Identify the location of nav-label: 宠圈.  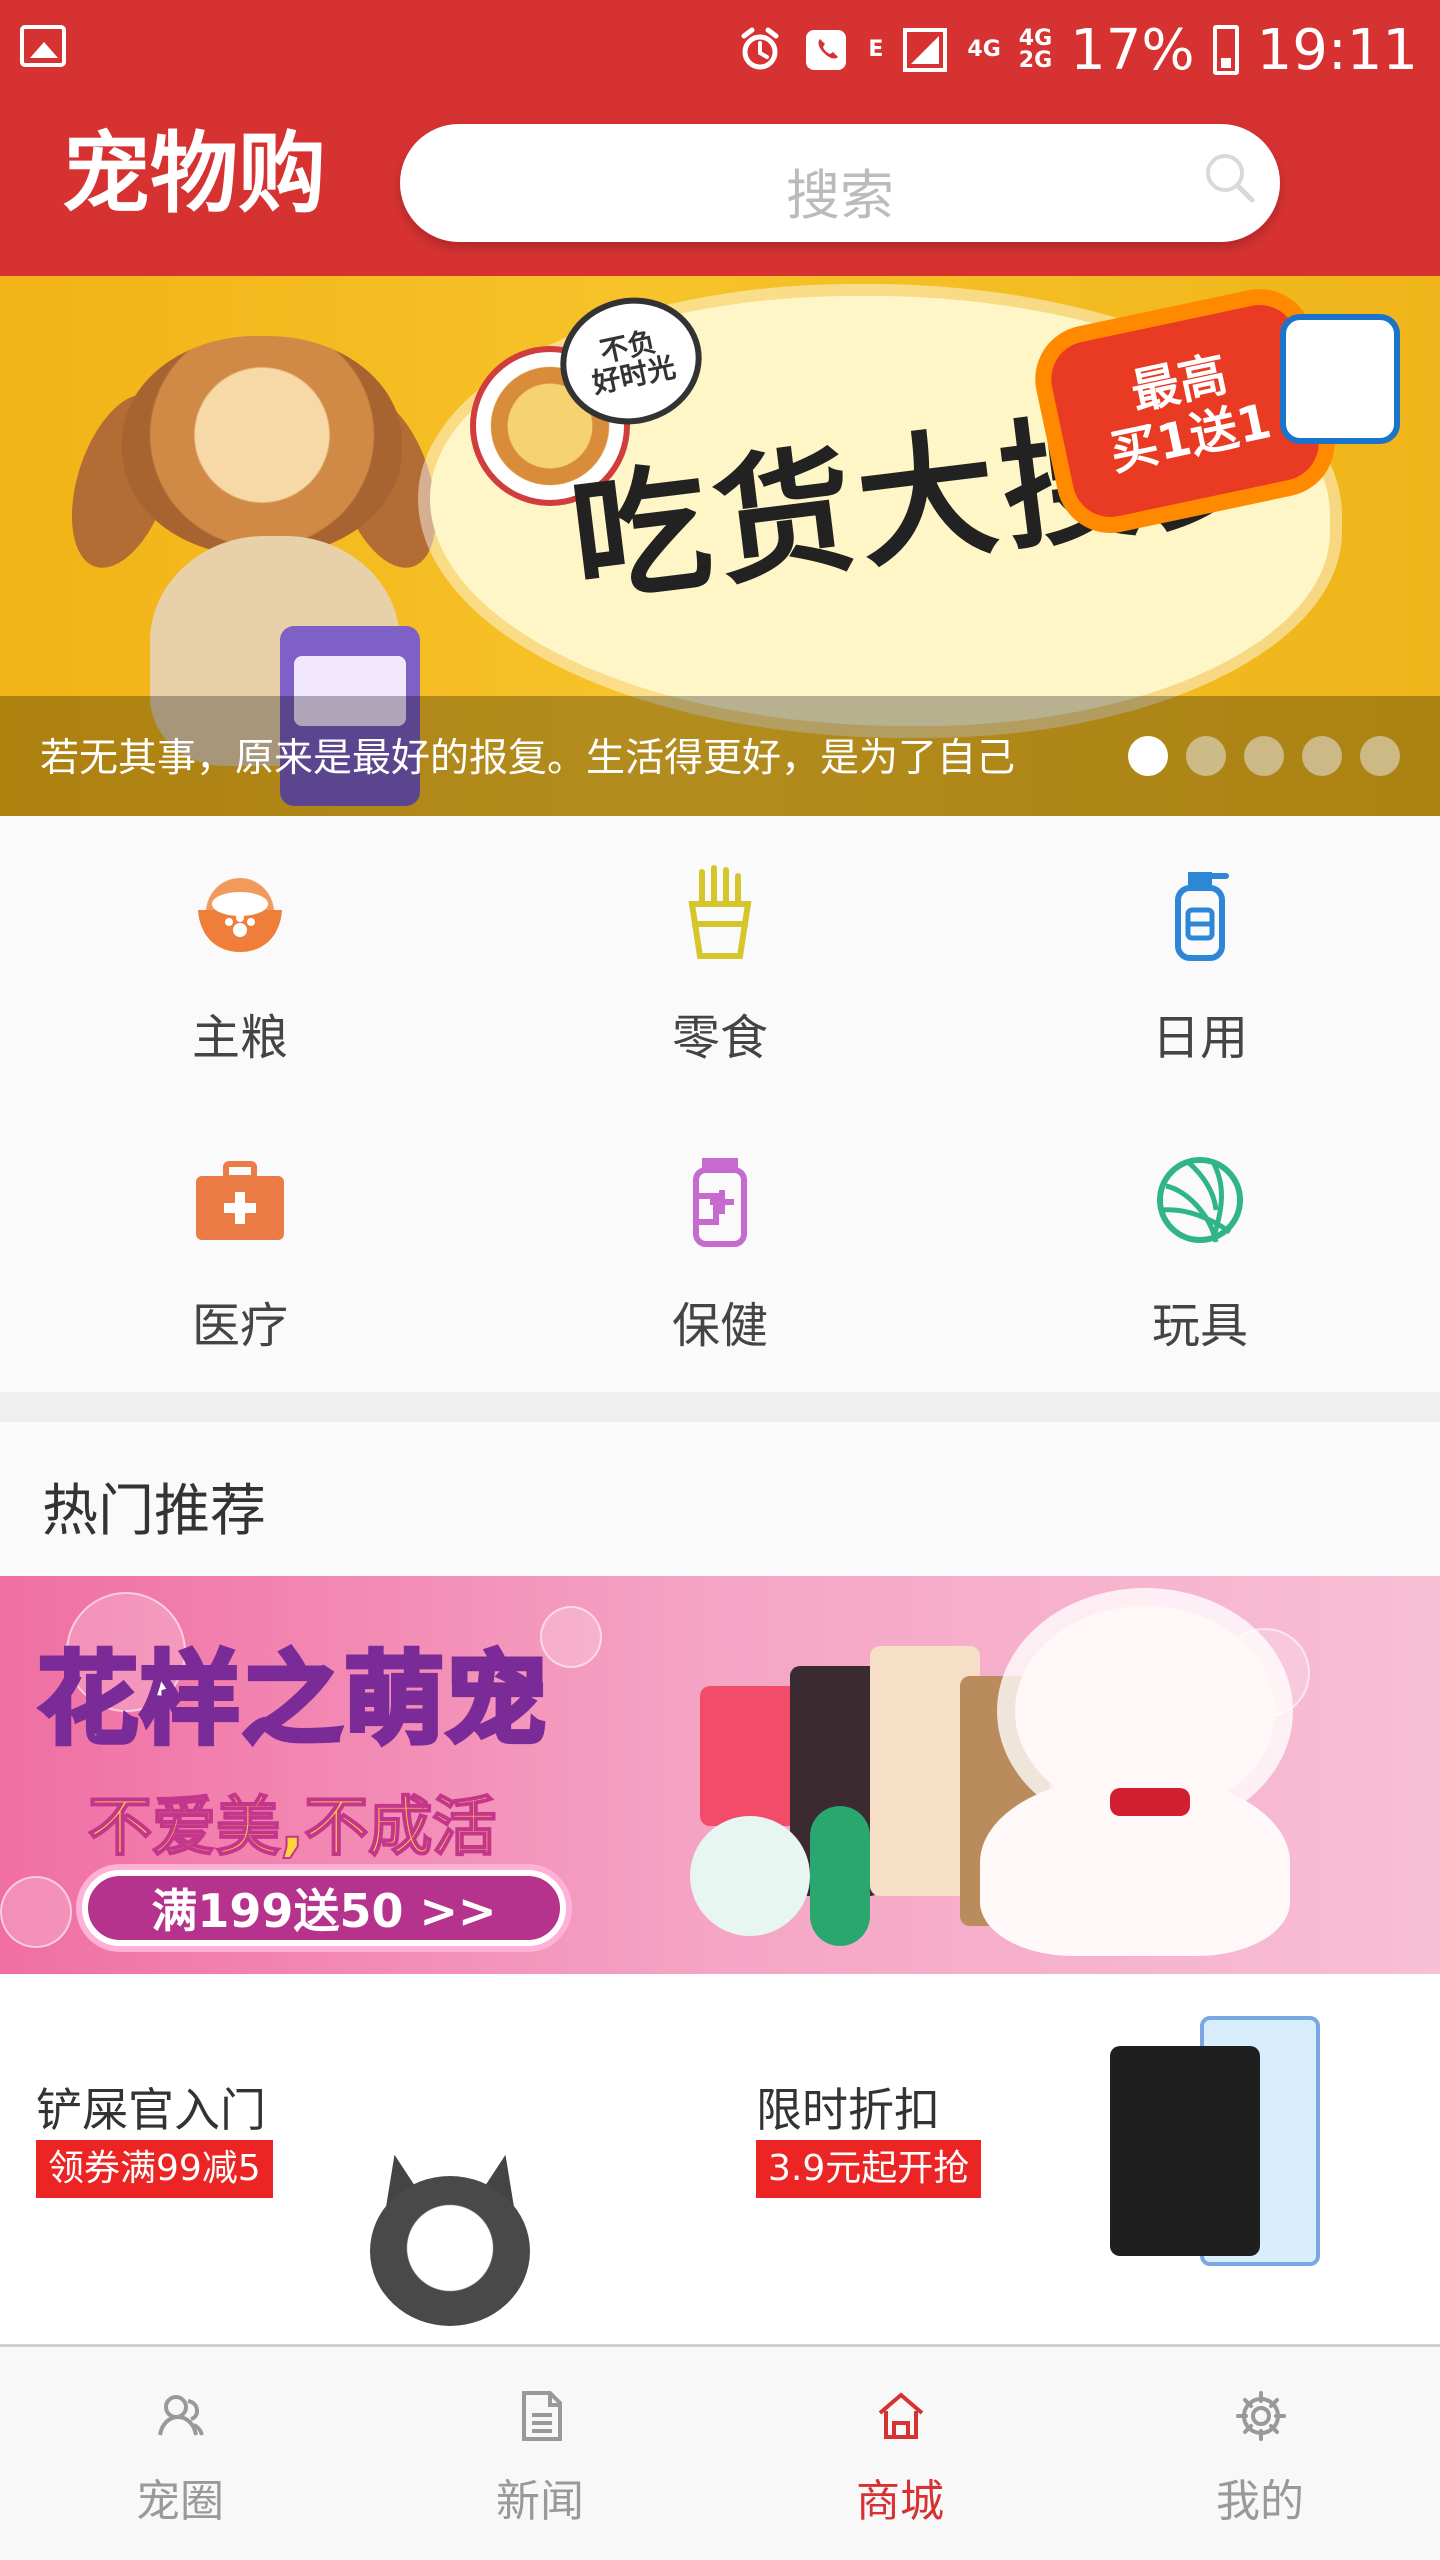
(180, 2501).